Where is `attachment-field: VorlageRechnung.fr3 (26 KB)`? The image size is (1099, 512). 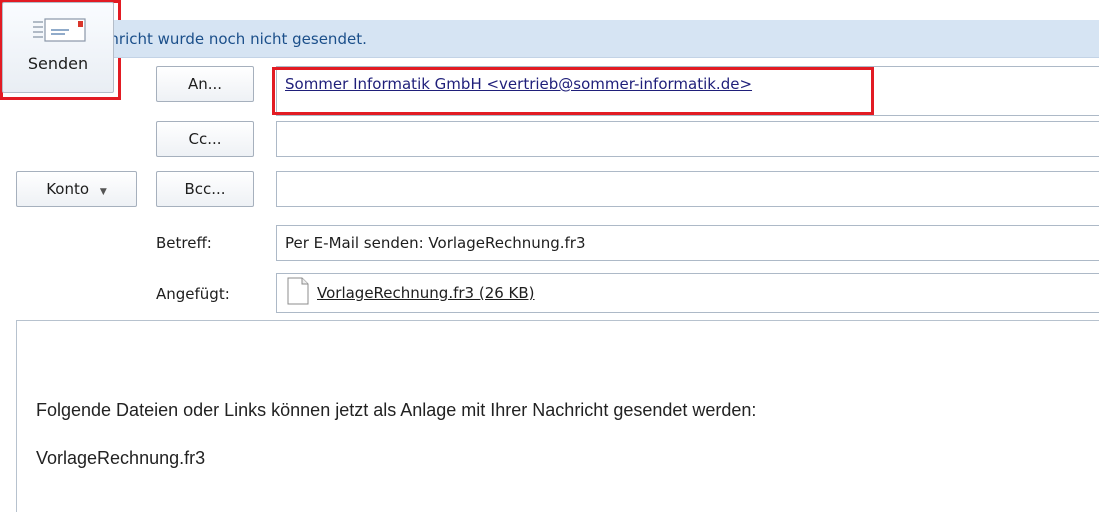
attachment-field: VorlageRechnung.fr3 (26 KB) is located at coordinates (687, 293).